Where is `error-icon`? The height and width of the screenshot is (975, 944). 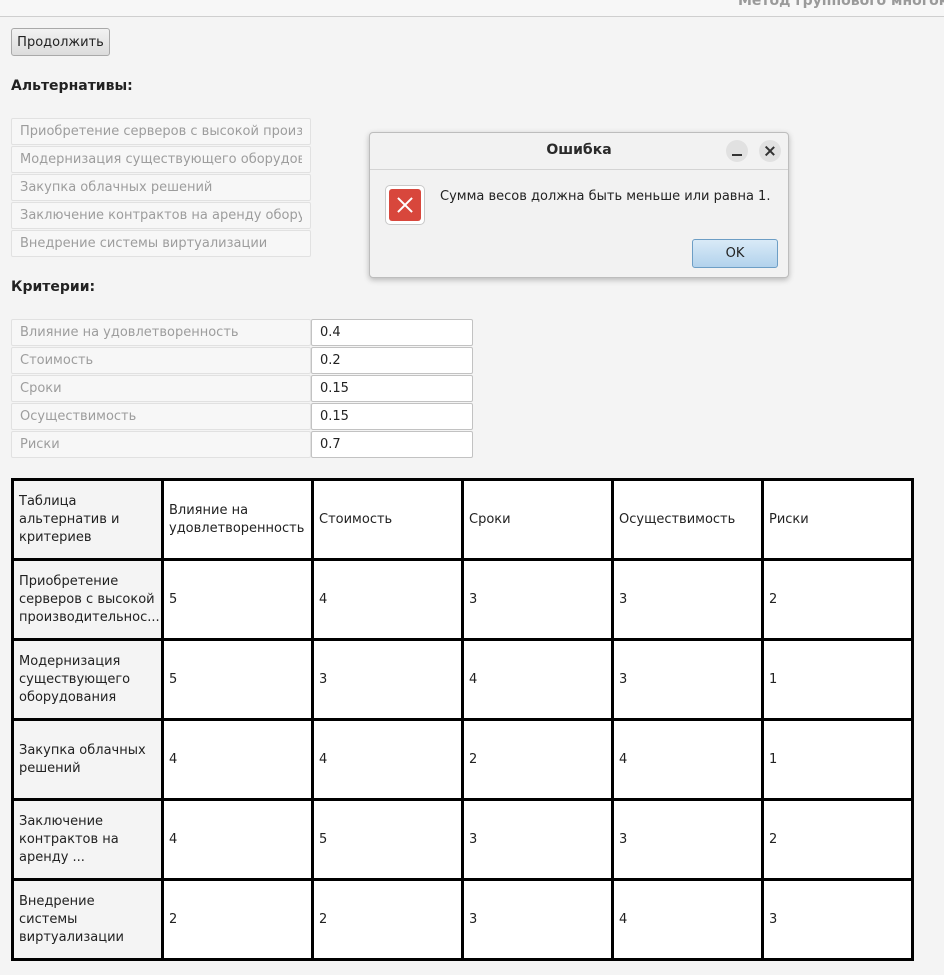 error-icon is located at coordinates (405, 205).